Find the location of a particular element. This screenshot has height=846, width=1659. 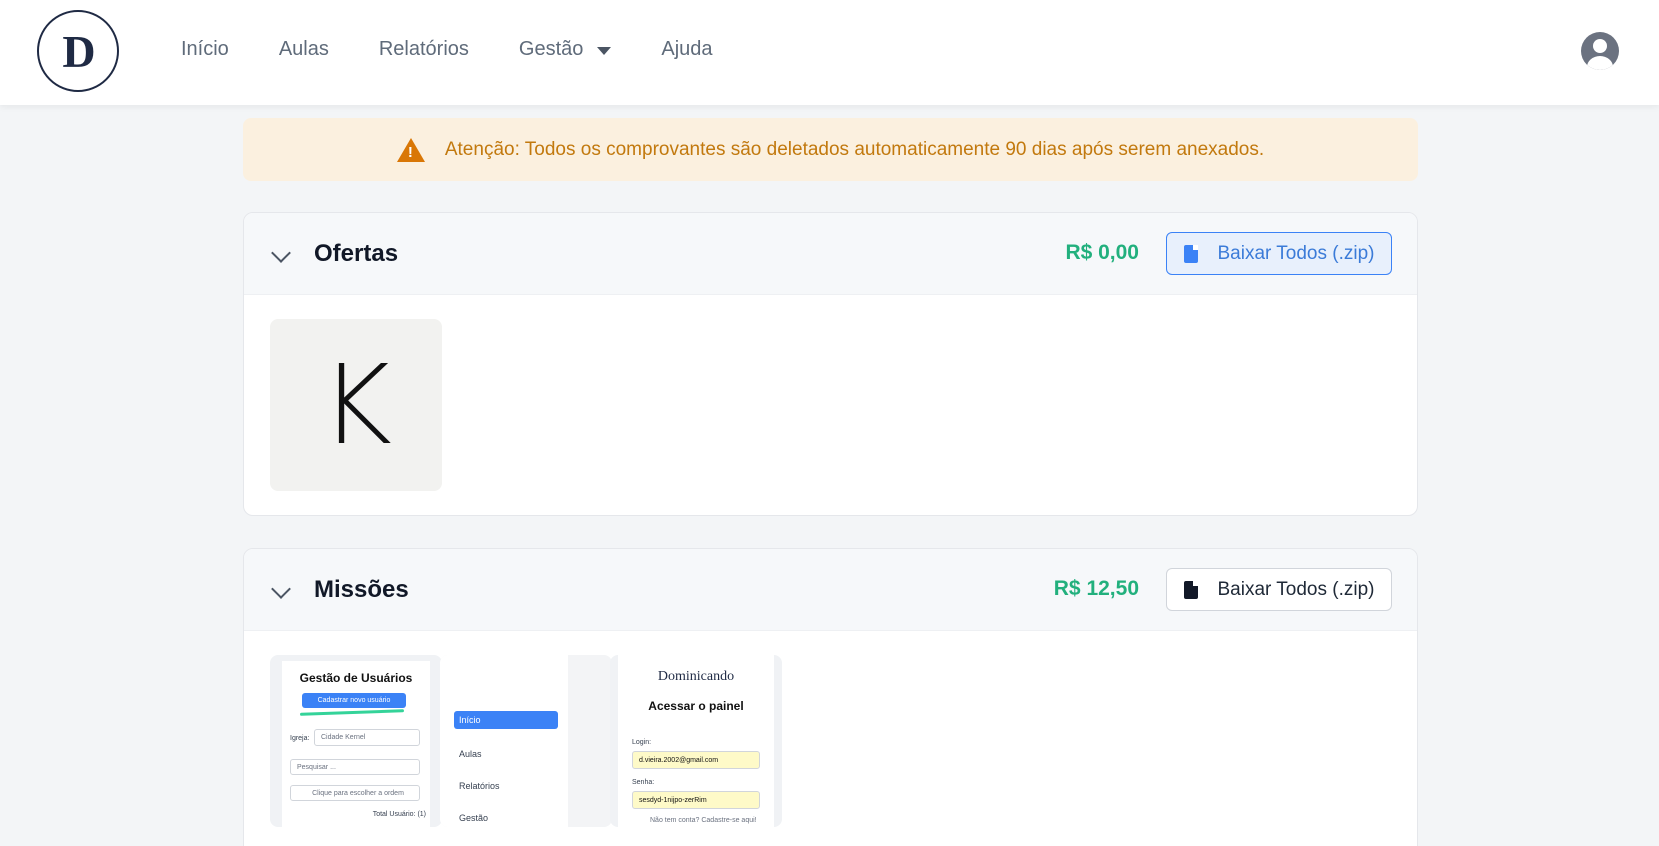

logo-letter: D is located at coordinates (78, 51).